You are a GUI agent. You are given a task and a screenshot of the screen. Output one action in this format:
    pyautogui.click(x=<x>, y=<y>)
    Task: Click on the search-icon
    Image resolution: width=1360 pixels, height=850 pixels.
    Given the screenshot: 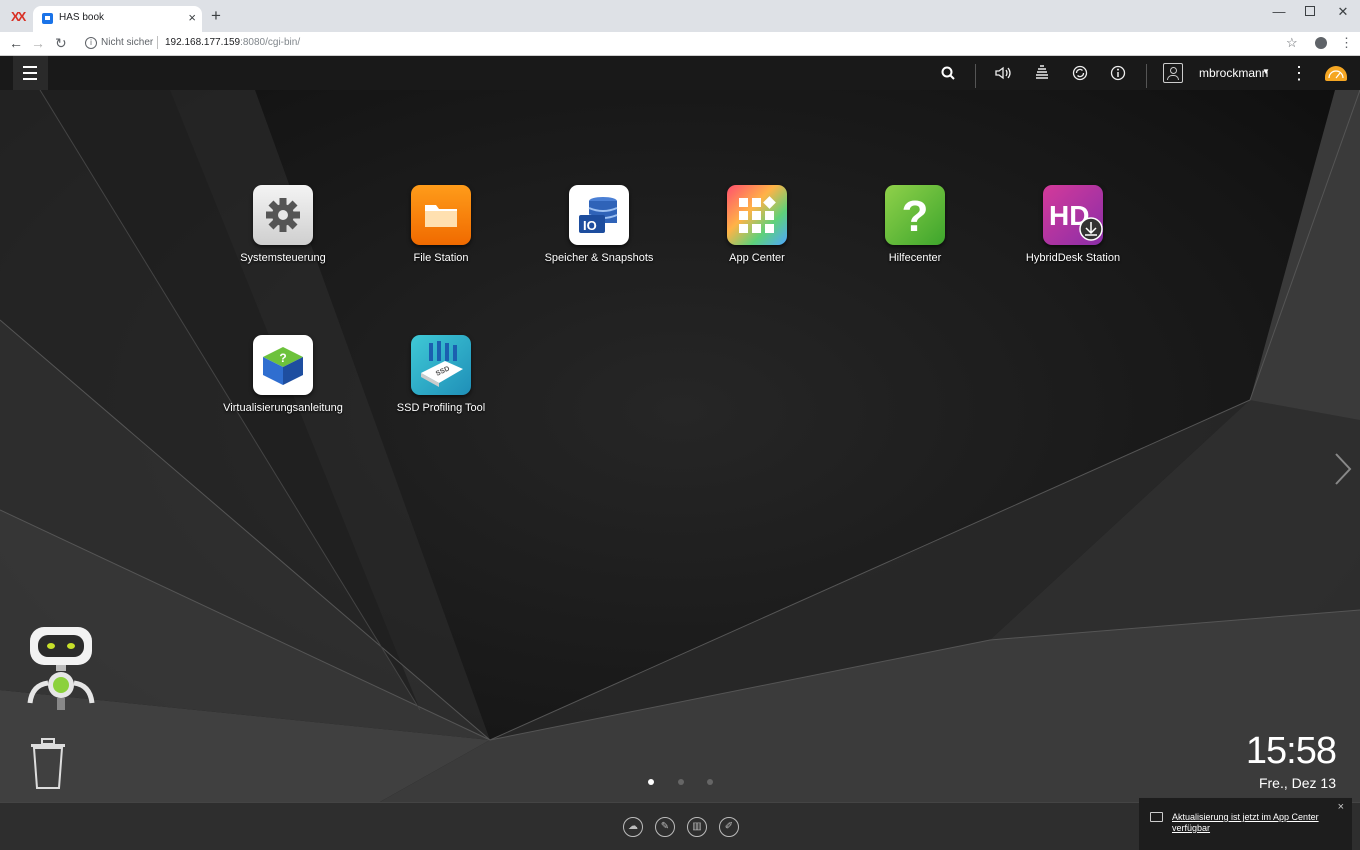 What is the action you would take?
    pyautogui.click(x=948, y=73)
    